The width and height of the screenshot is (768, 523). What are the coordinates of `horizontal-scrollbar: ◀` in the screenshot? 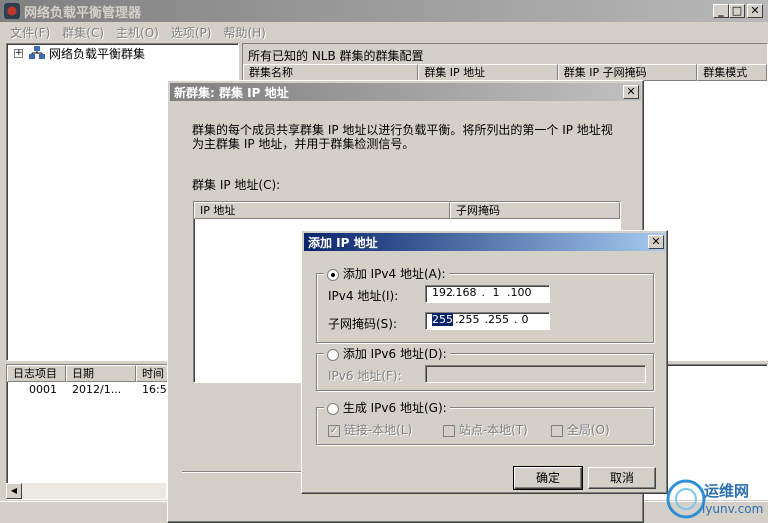 It's located at (86, 491).